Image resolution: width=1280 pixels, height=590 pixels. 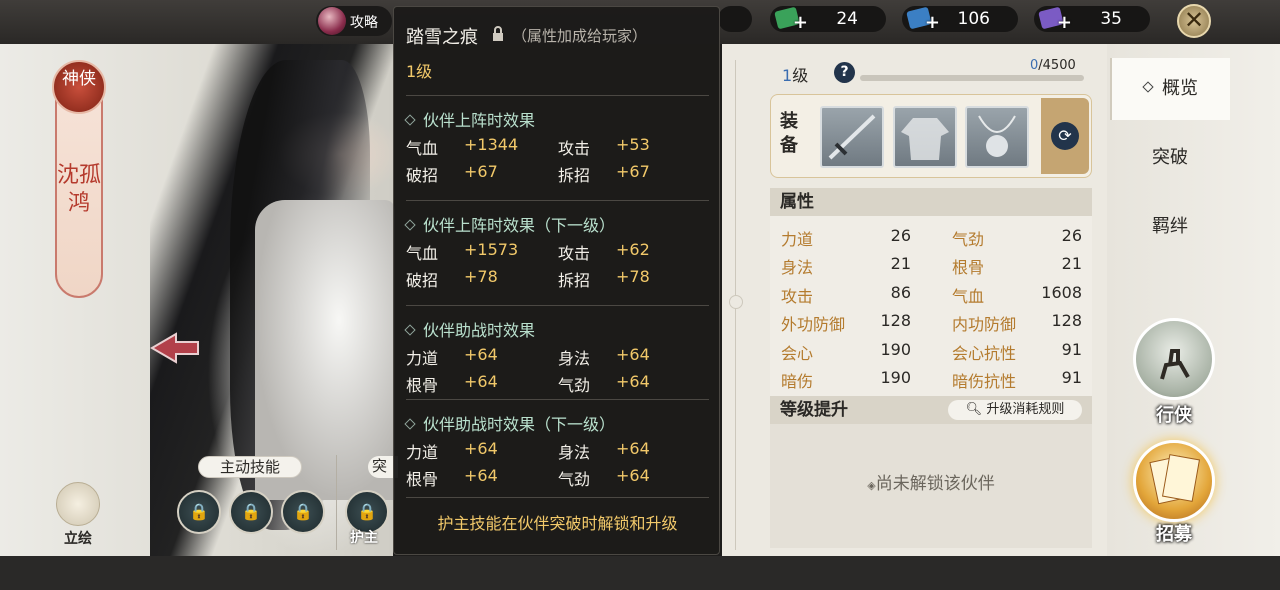 I want to click on search-icon: 🔍︎, so click(x=974, y=409).